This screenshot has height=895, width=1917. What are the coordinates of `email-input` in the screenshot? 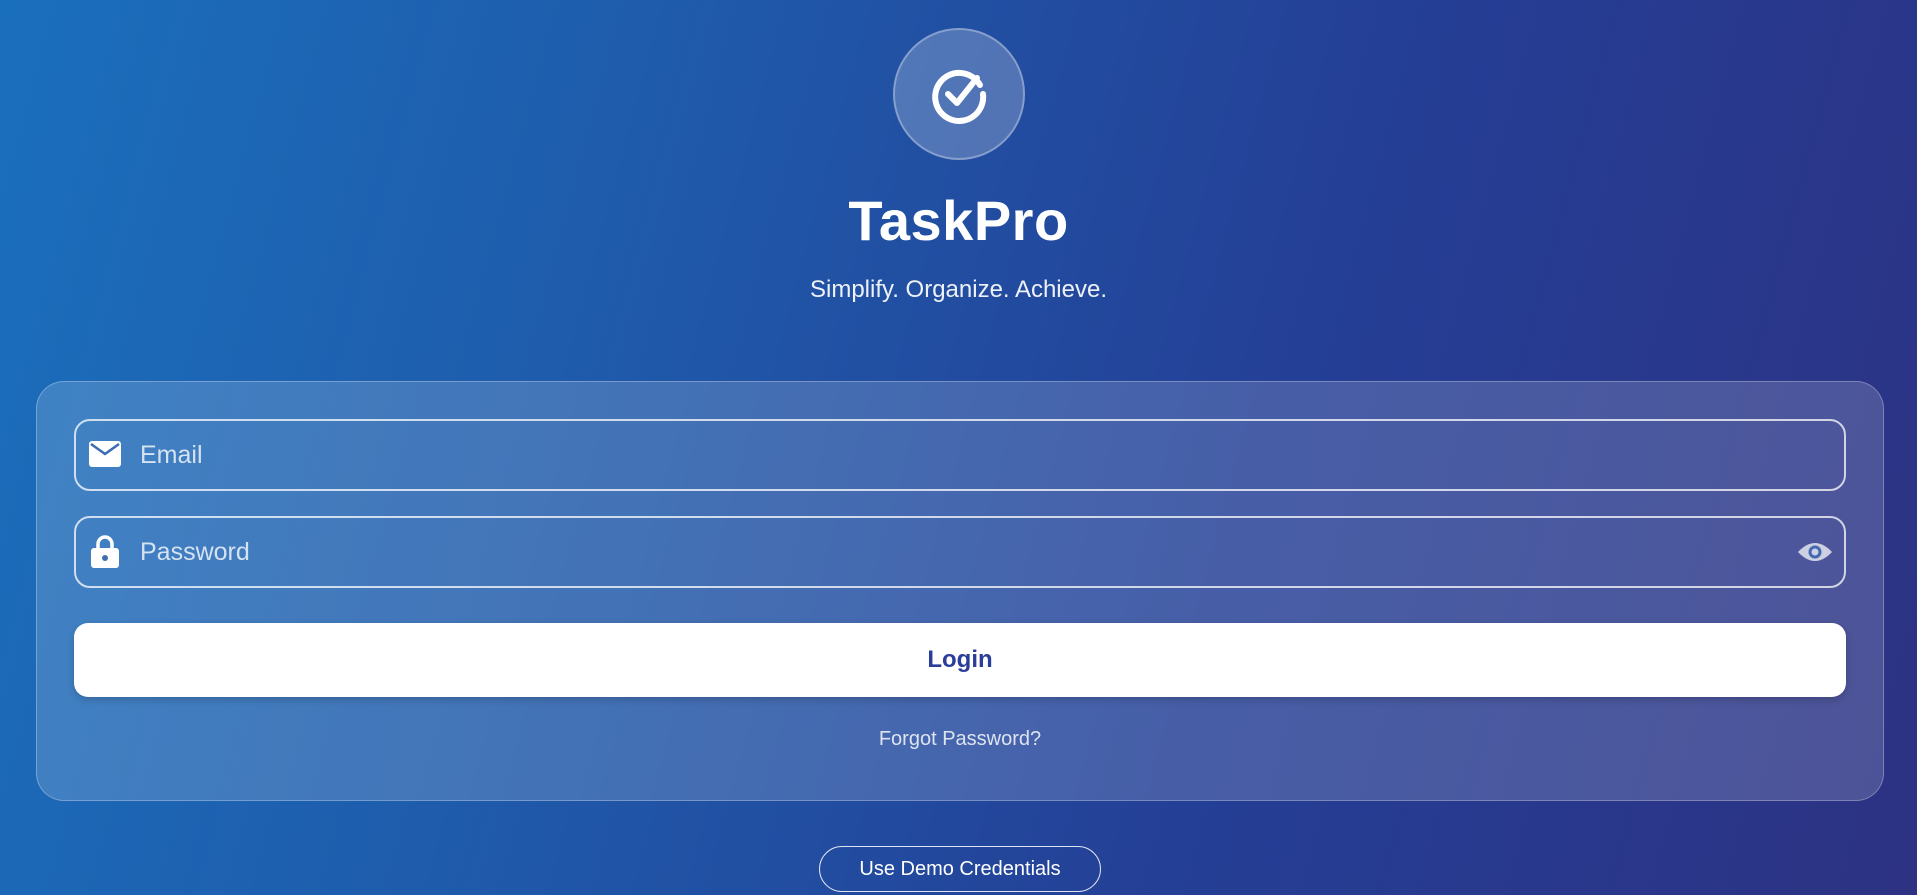 It's located at (960, 455).